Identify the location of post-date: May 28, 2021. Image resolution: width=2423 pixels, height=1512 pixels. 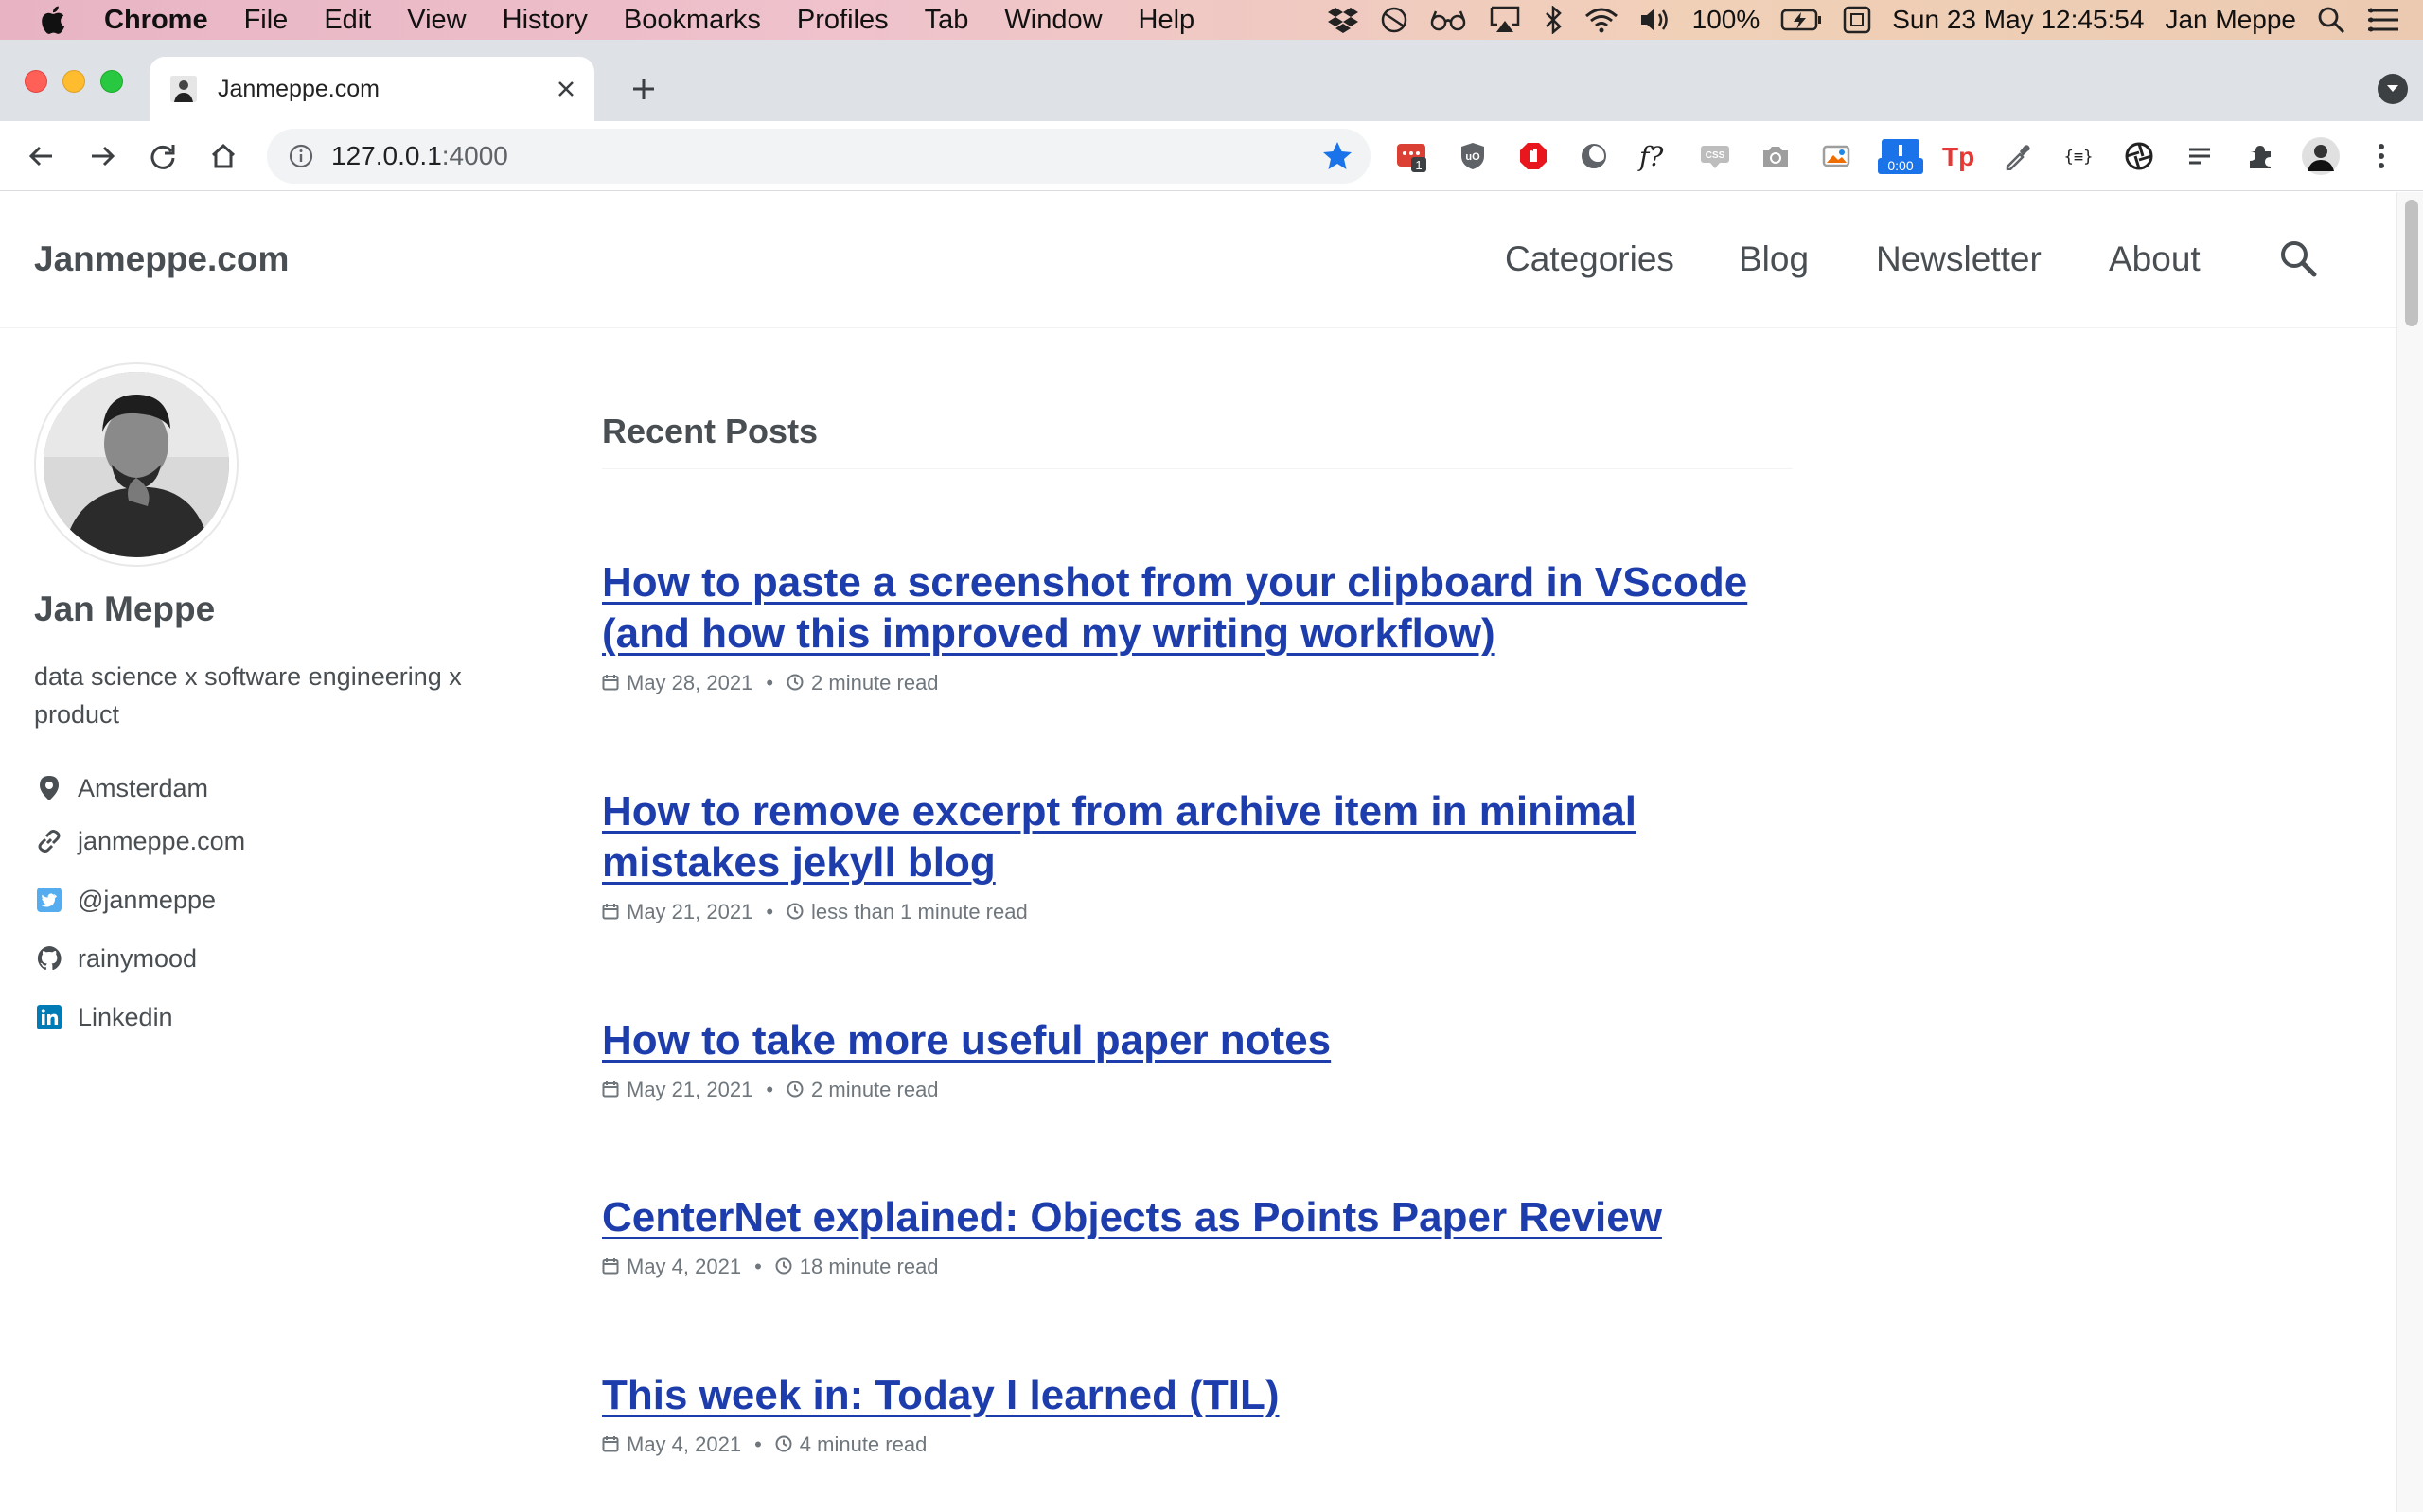
(690, 682).